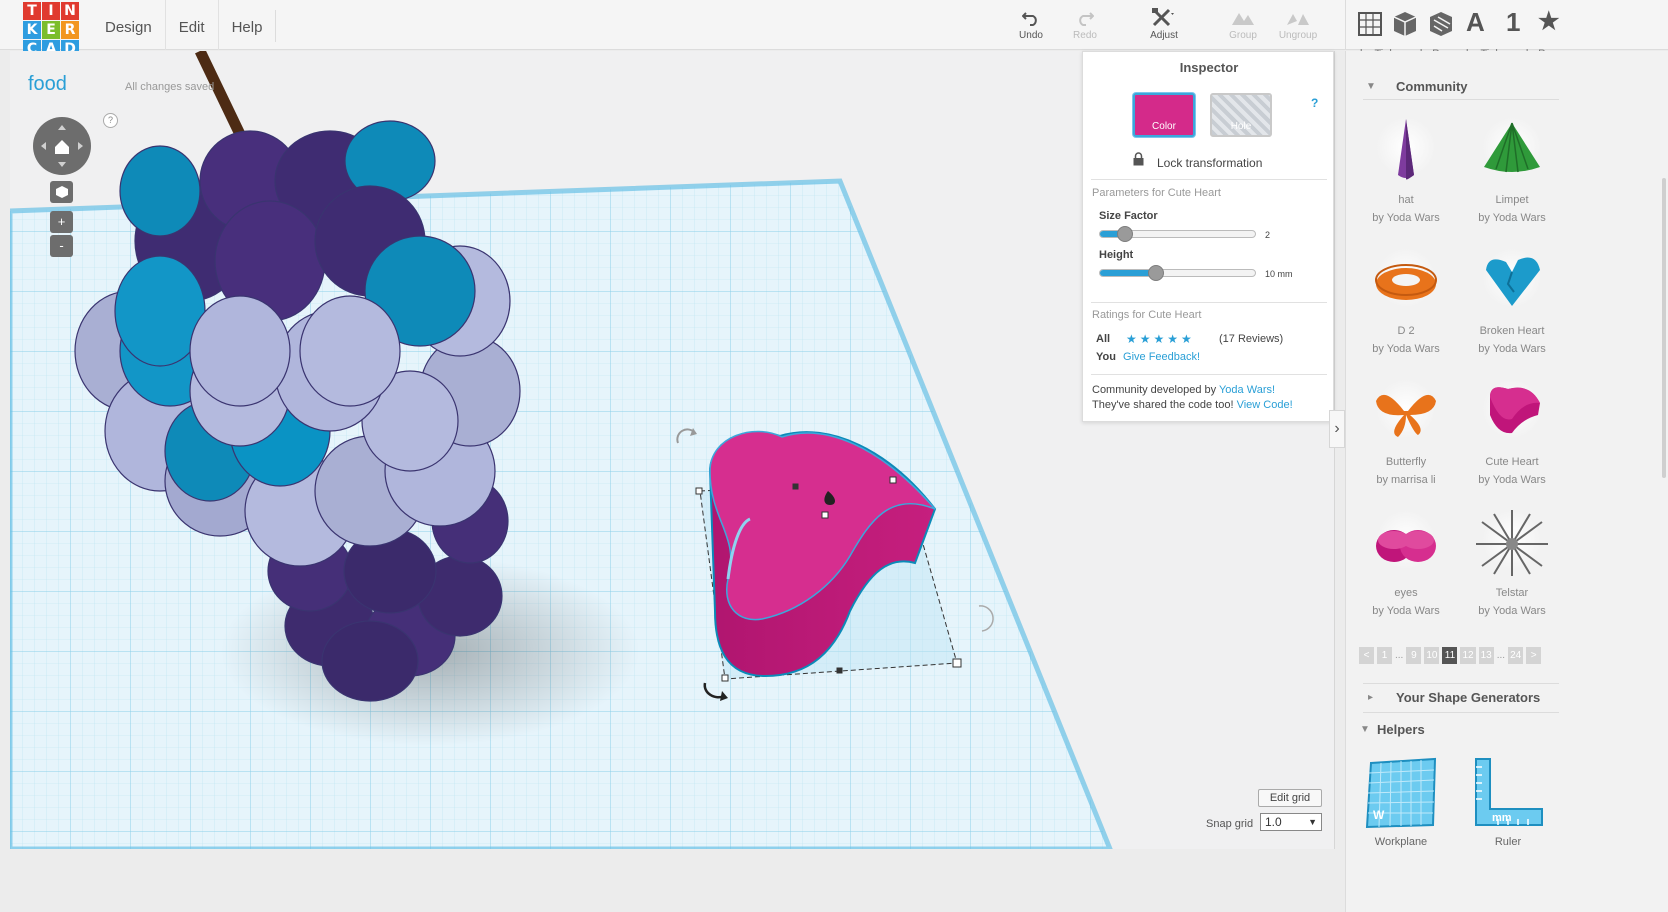 The height and width of the screenshot is (912, 1668). Describe the element at coordinates (1273, 822) in the screenshot. I see `snap-grid-value: 1.0` at that location.